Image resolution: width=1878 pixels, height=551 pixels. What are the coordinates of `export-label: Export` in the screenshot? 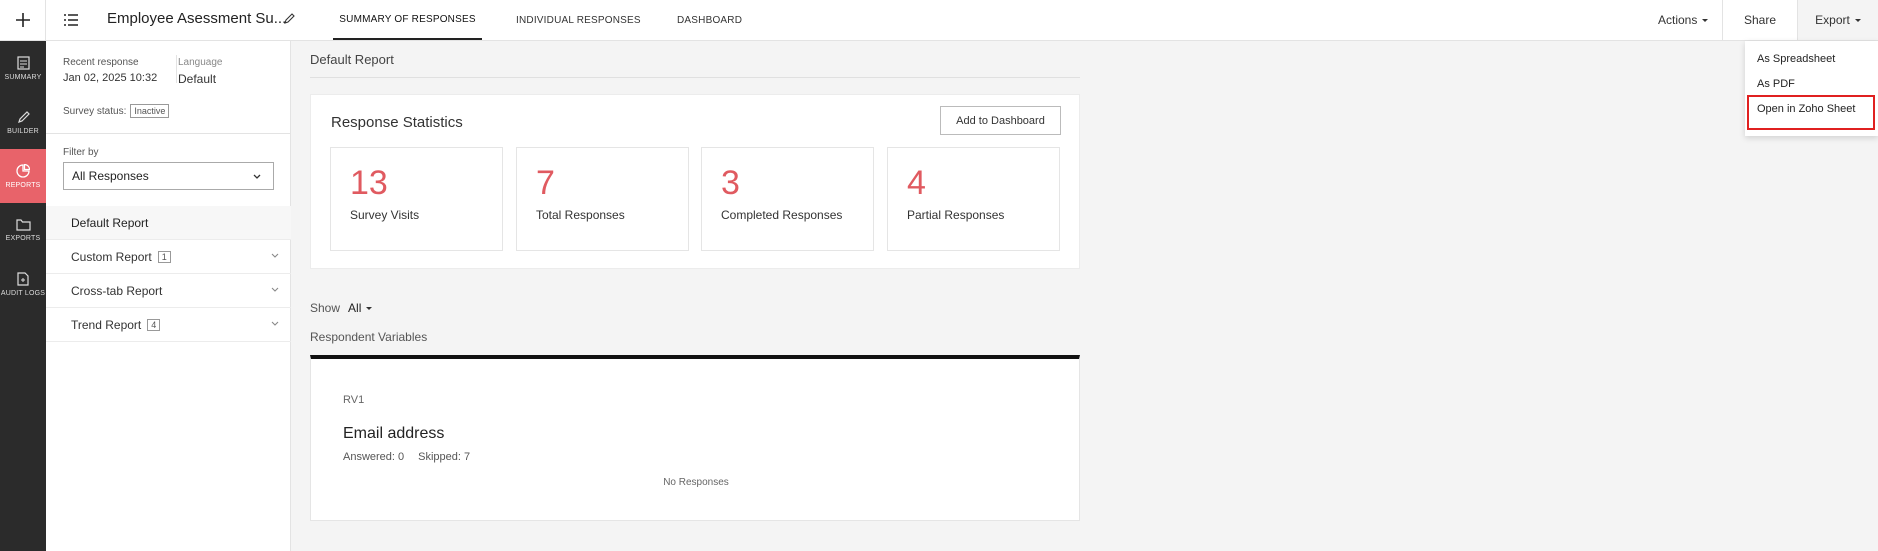 It's located at (1832, 20).